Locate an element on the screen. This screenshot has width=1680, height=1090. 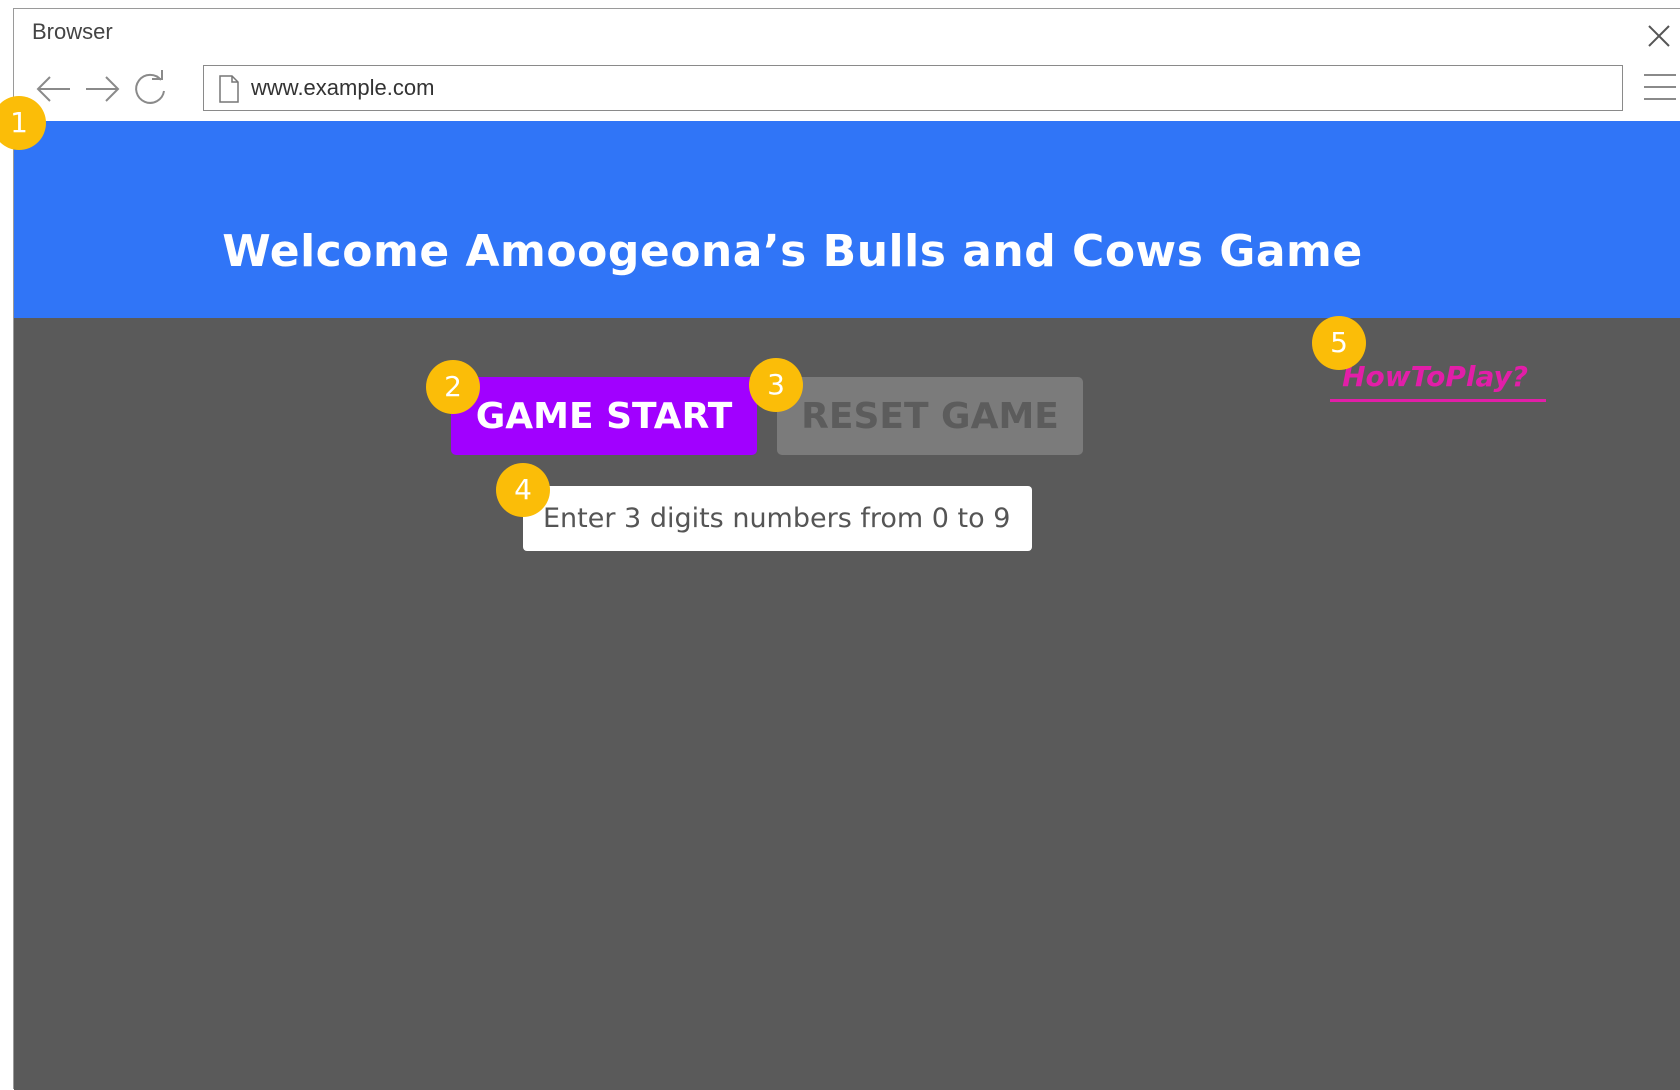
navigation-bar: www.example.com is located at coordinates (847, 89).